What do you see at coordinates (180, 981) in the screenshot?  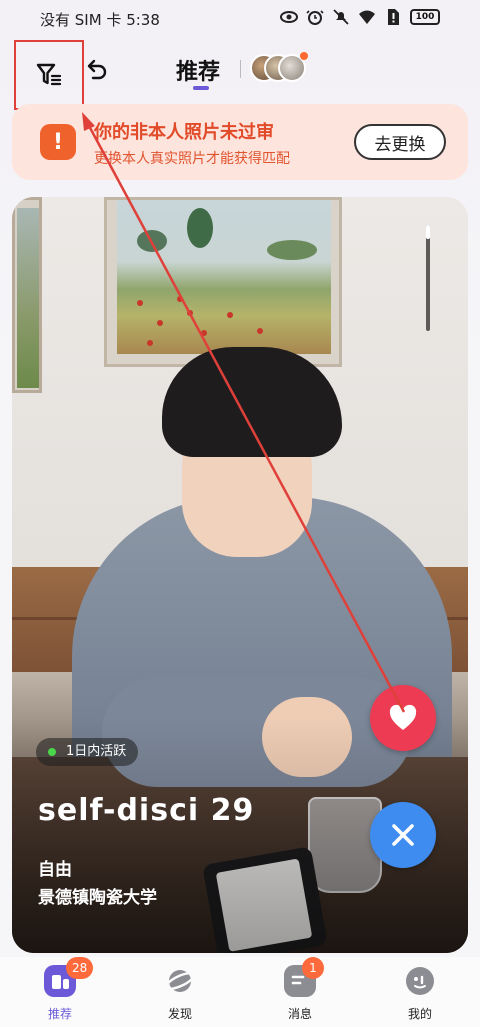 I see `planet-icon` at bounding box center [180, 981].